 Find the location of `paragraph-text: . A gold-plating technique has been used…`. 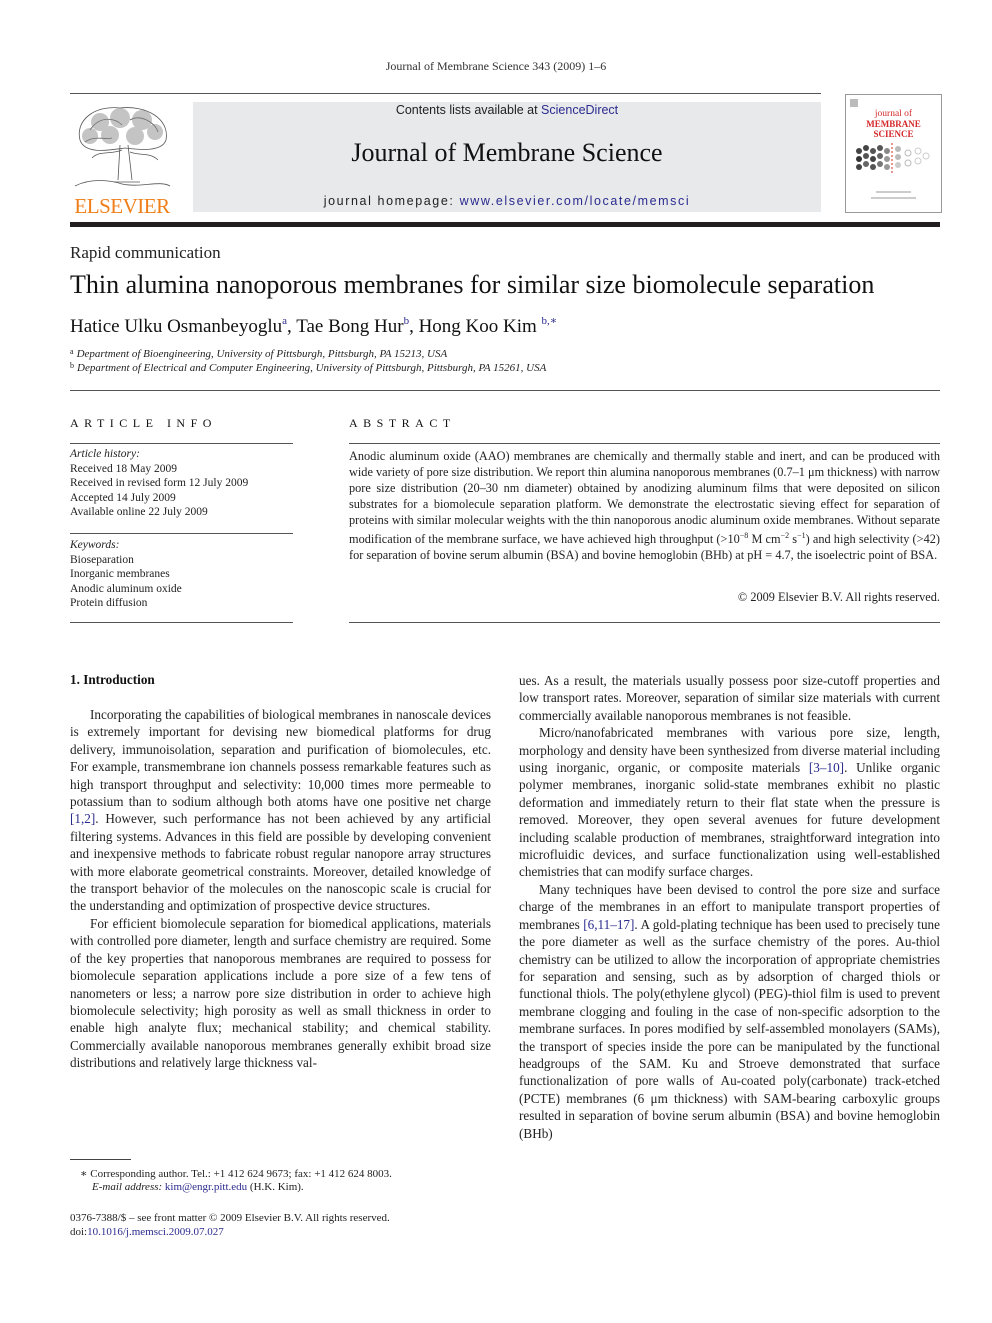

paragraph-text: . A gold-plating technique has been used… is located at coordinates (729, 1028).